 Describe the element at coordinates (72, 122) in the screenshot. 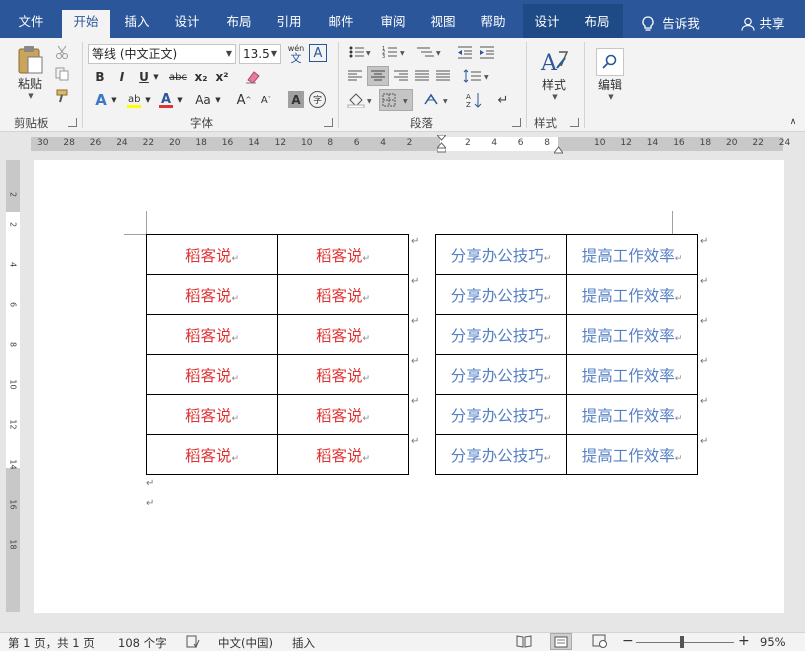

I see `clipboard-launcher-icon` at that location.